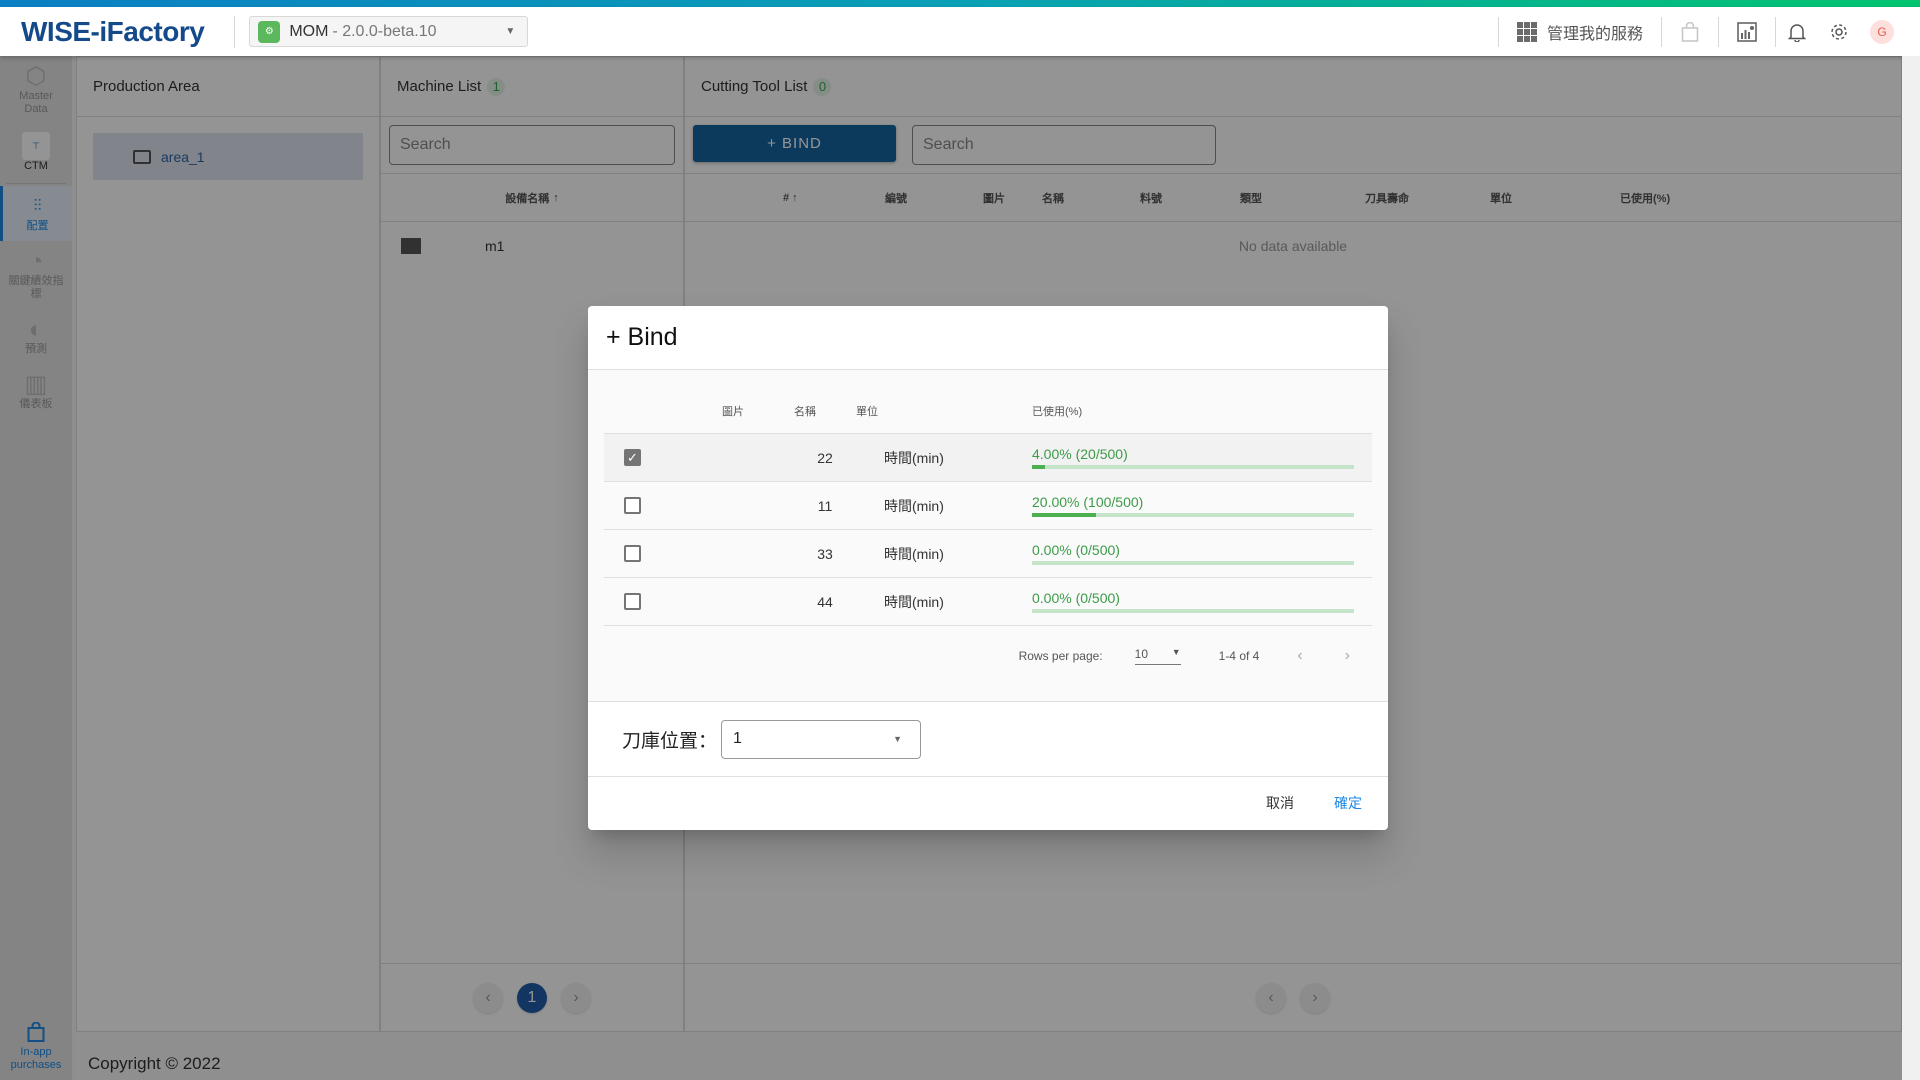 The image size is (1920, 1080). I want to click on dialog-title: + Bind, so click(988, 338).